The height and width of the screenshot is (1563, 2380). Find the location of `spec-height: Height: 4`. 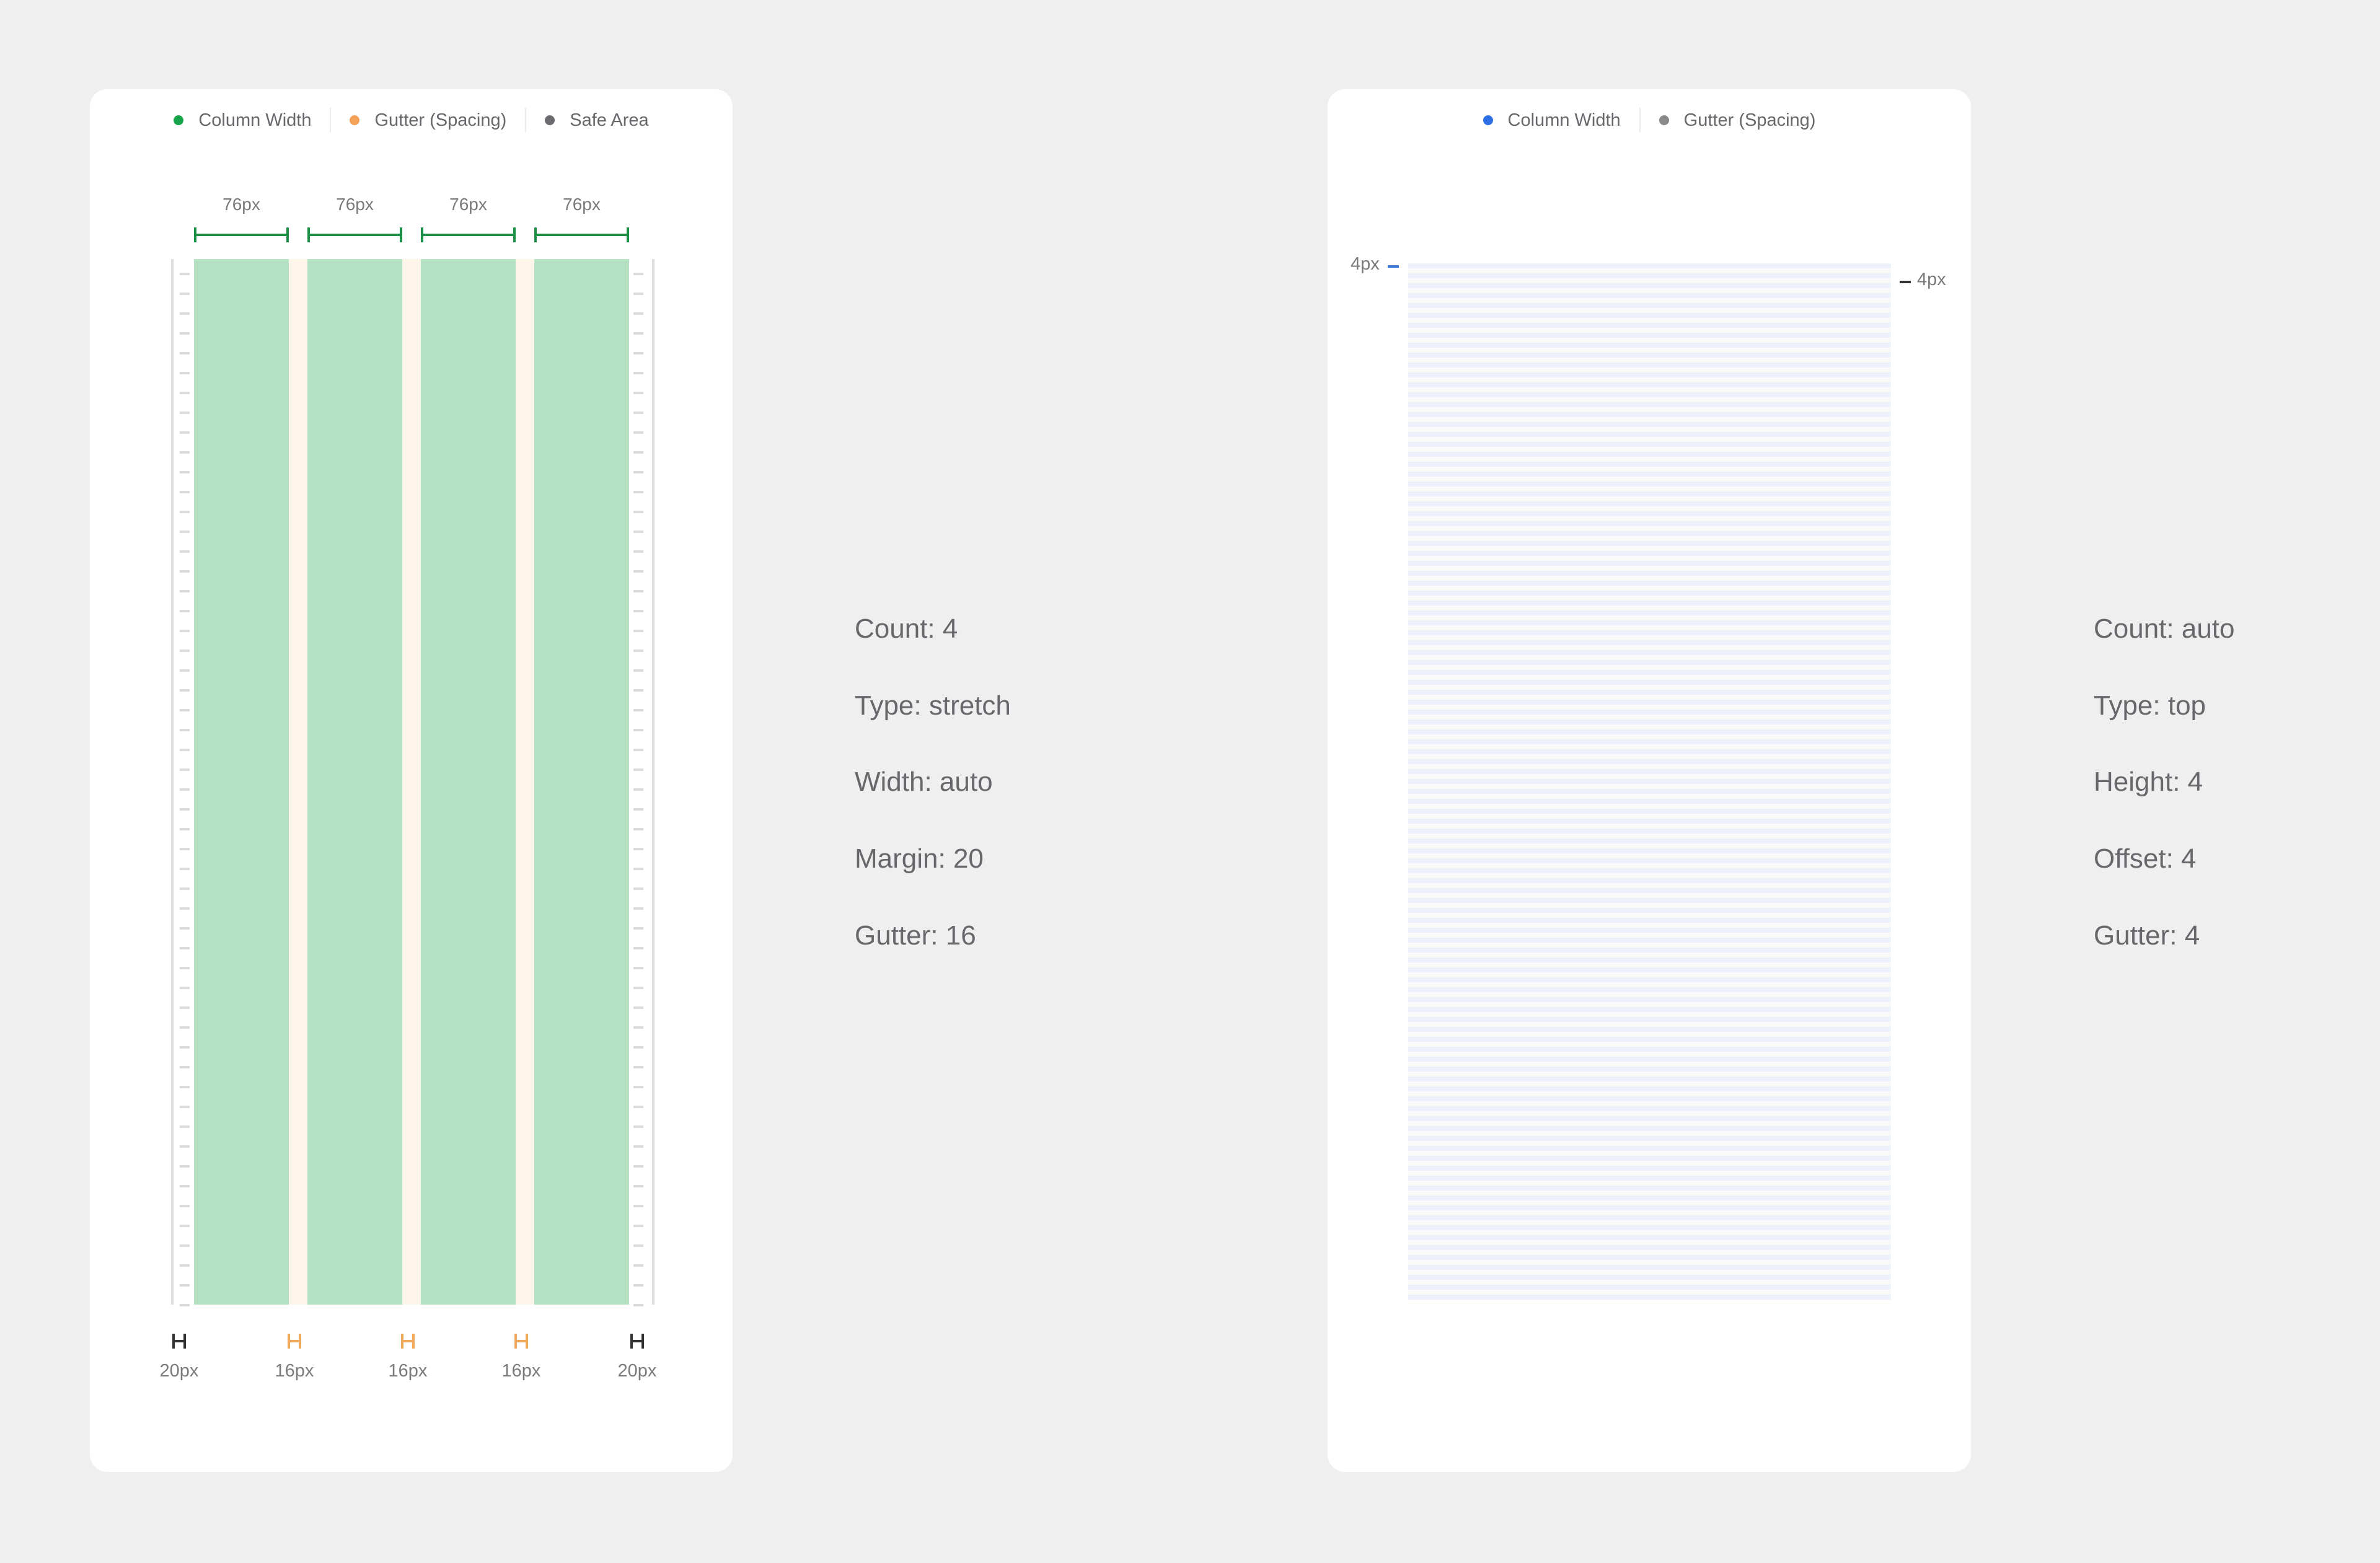

spec-height: Height: 4 is located at coordinates (2148, 782).